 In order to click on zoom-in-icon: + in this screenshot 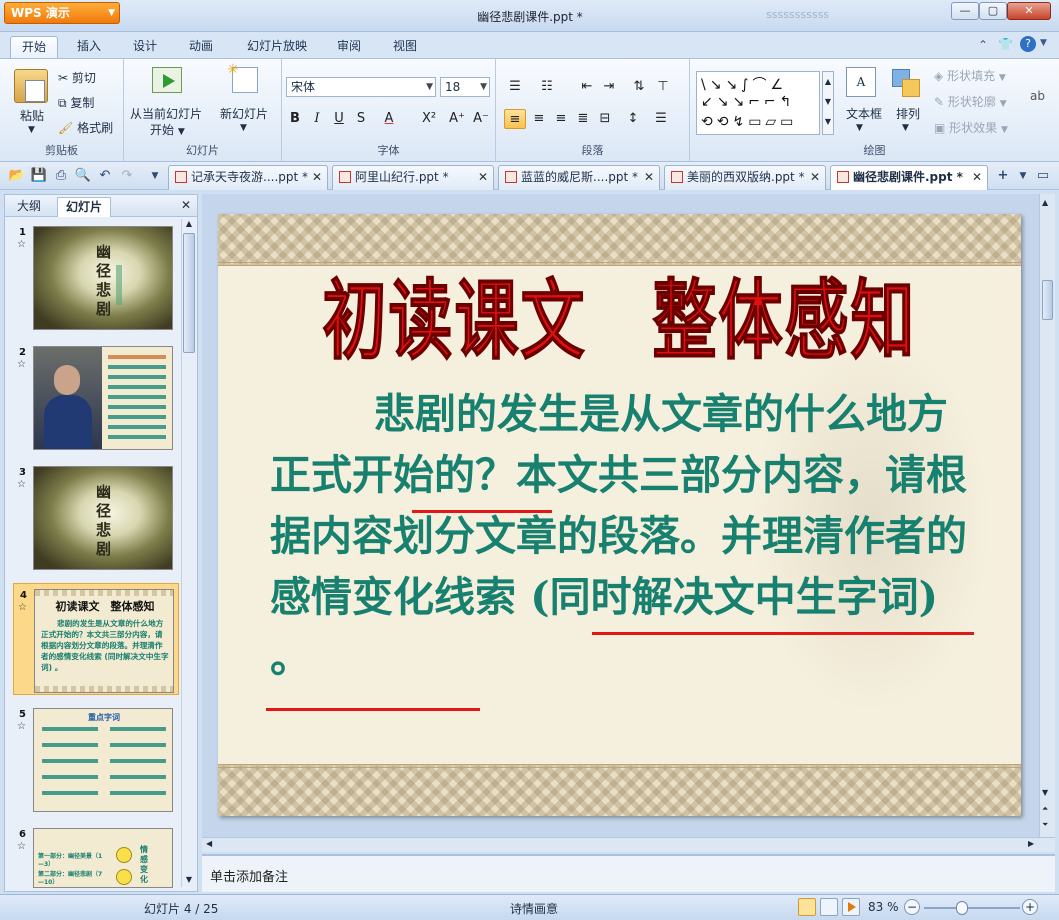, I will do `click(1030, 907)`.